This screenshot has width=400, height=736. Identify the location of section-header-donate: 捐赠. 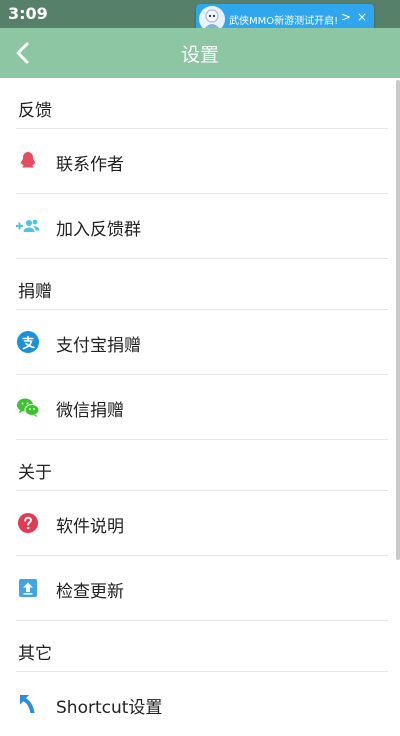
(202, 284).